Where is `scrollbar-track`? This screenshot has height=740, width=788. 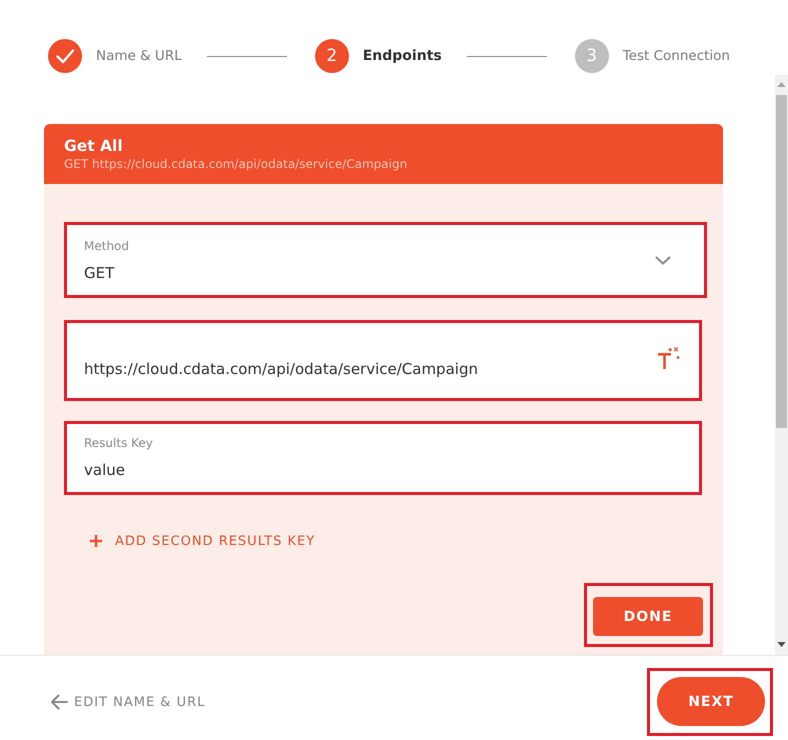 scrollbar-track is located at coordinates (781, 365).